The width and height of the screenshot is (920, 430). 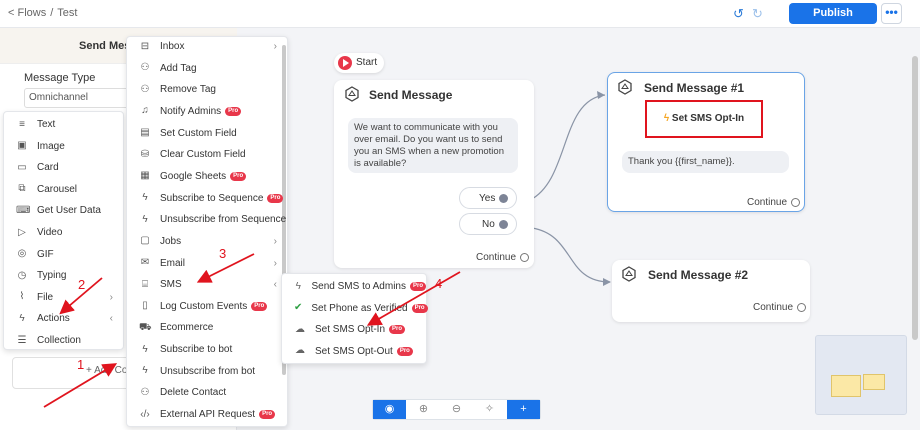 I want to click on annotation-1: 1, so click(x=81, y=364).